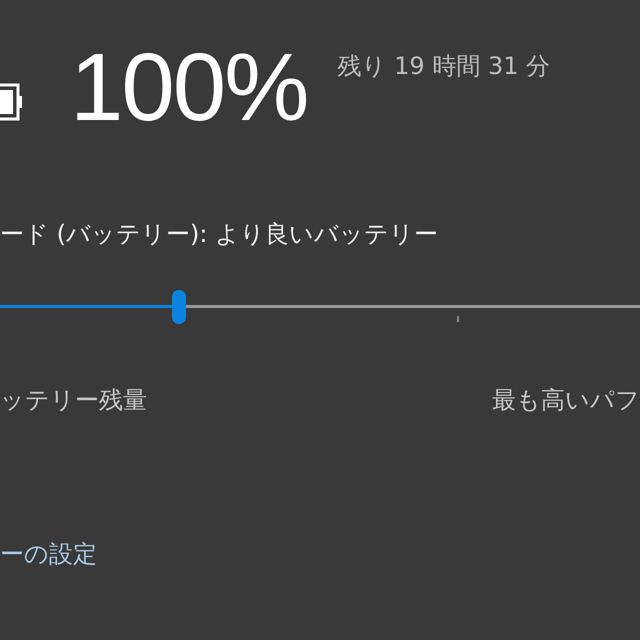 The height and width of the screenshot is (640, 640). I want to click on battery-percentage: 100%, so click(189, 88).